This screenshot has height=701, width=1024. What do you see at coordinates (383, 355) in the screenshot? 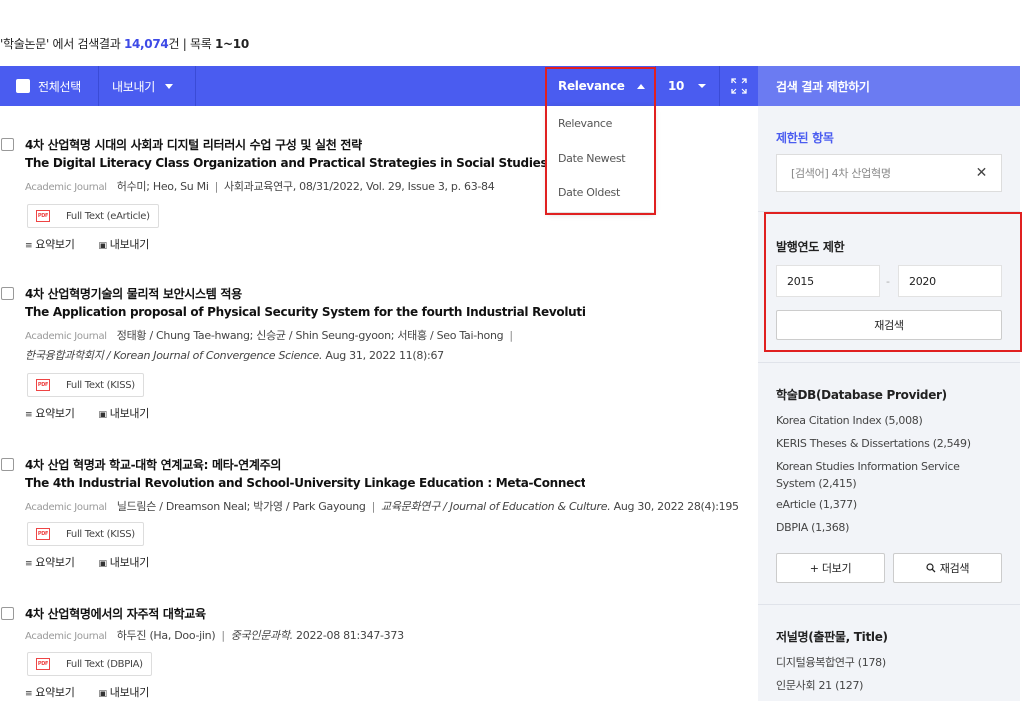
I see `result-issue: Aug 31, 2022 11(8):67` at bounding box center [383, 355].